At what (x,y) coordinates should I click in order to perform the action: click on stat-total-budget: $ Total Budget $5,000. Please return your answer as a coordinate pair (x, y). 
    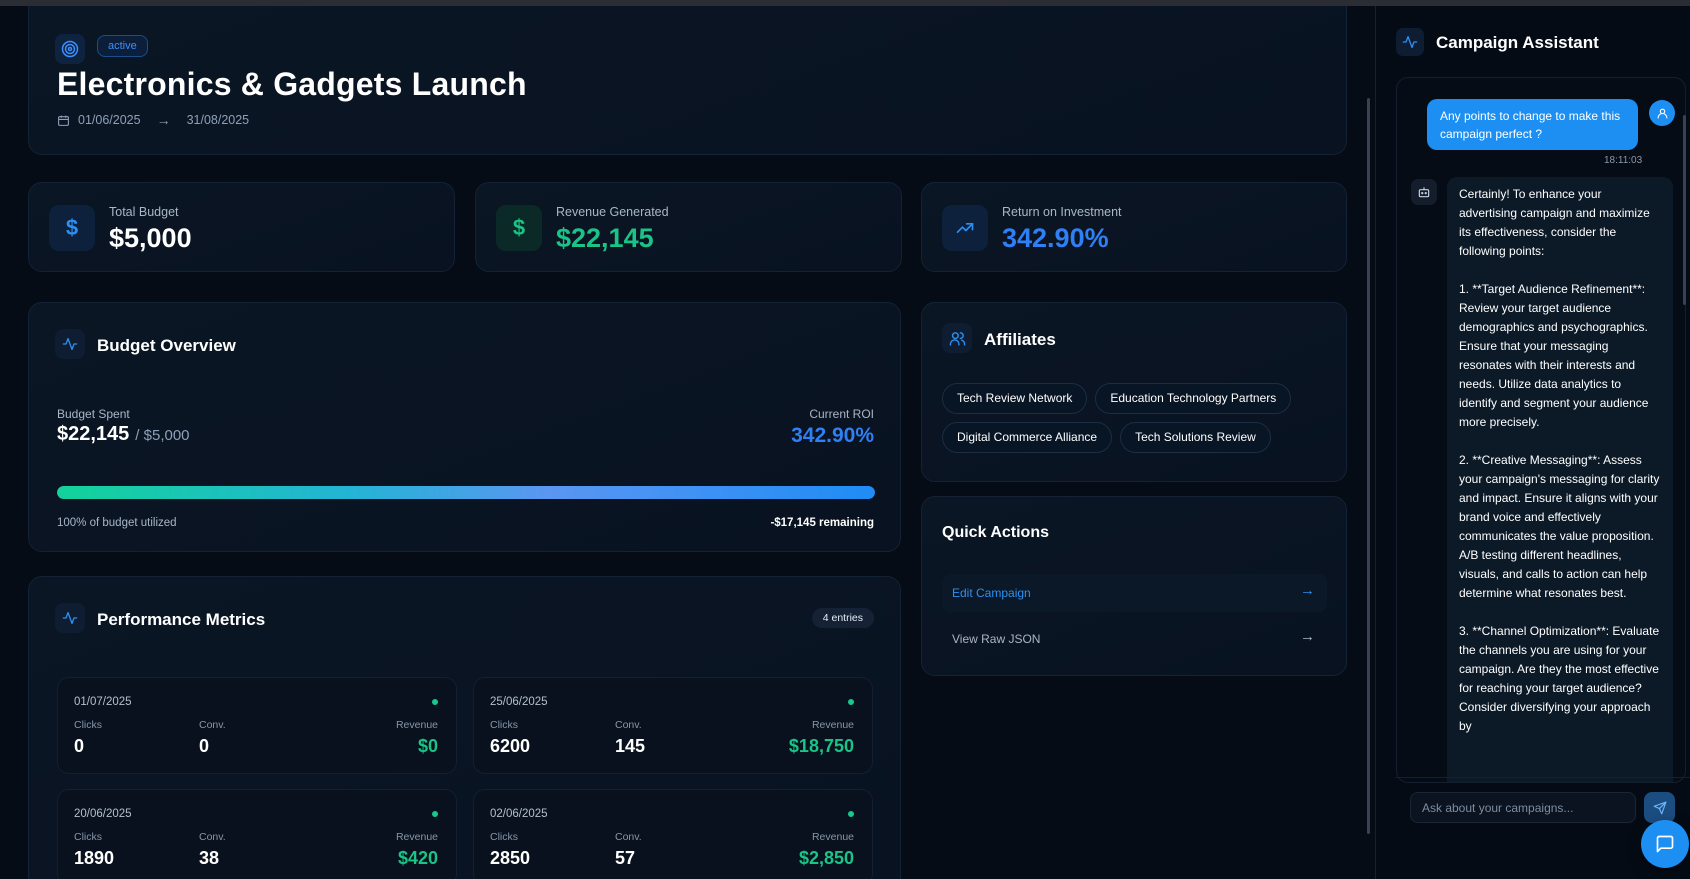
    Looking at the image, I should click on (241, 227).